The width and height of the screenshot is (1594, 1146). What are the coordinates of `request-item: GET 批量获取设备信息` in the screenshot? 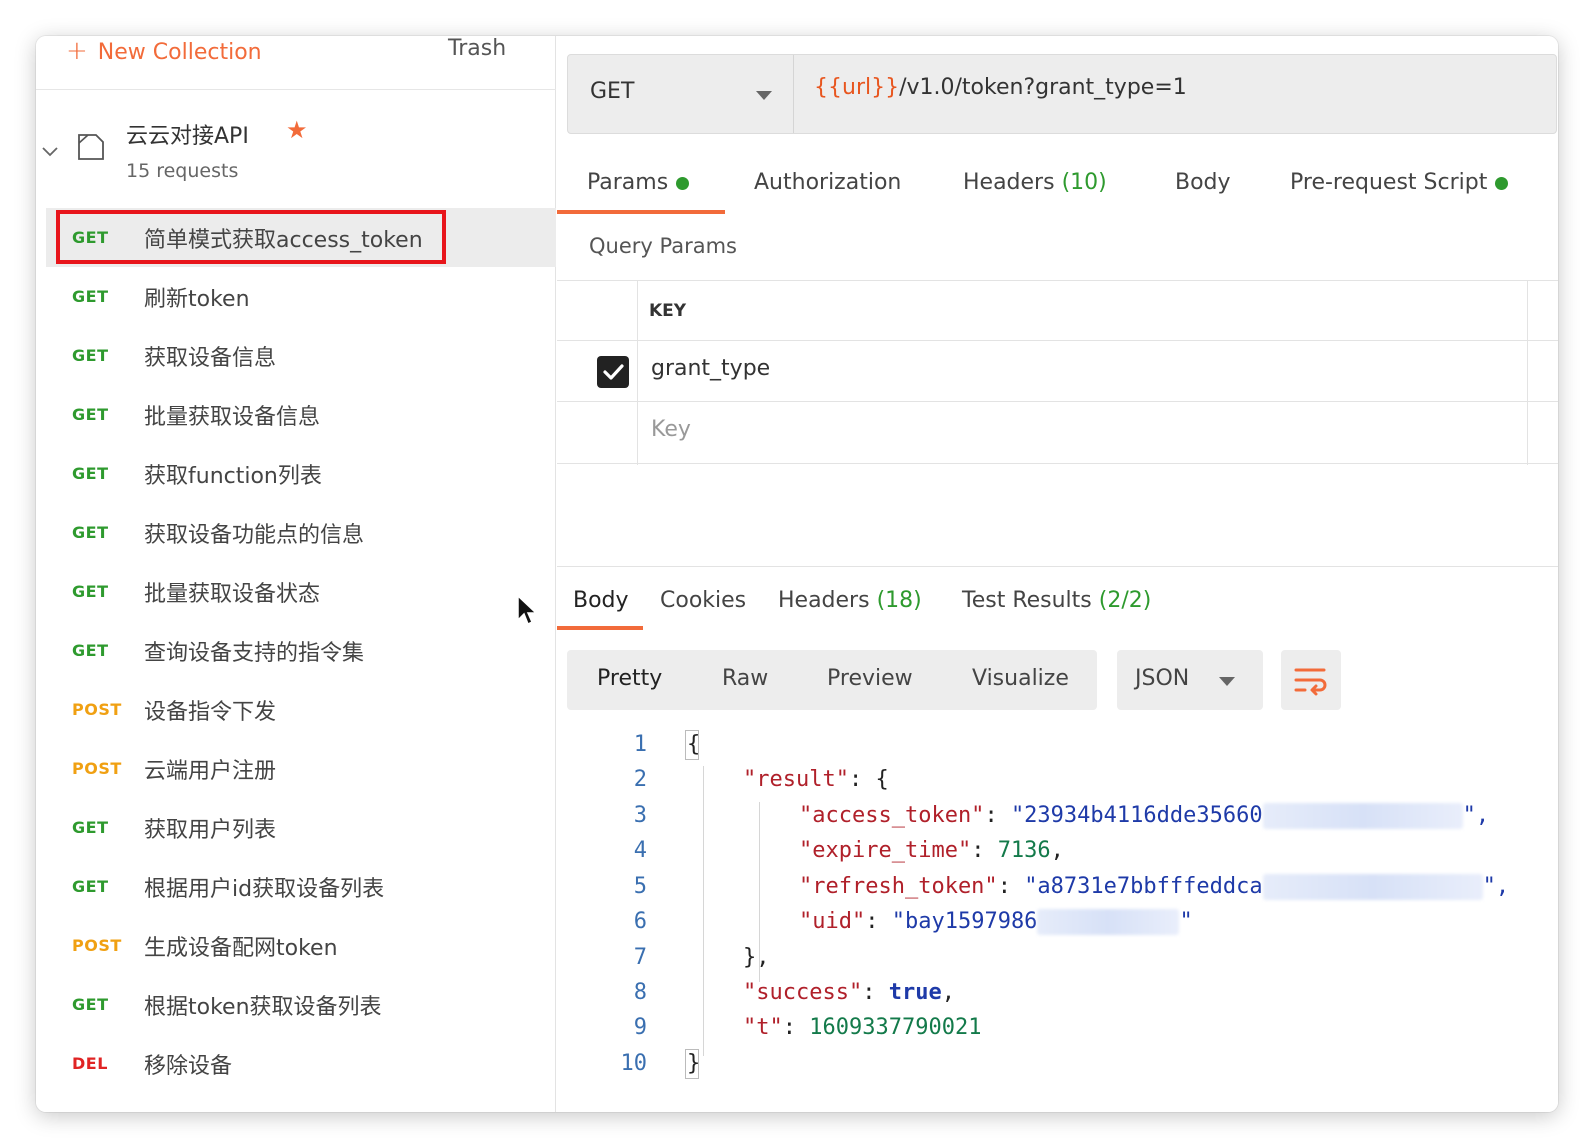 It's located at (296, 414).